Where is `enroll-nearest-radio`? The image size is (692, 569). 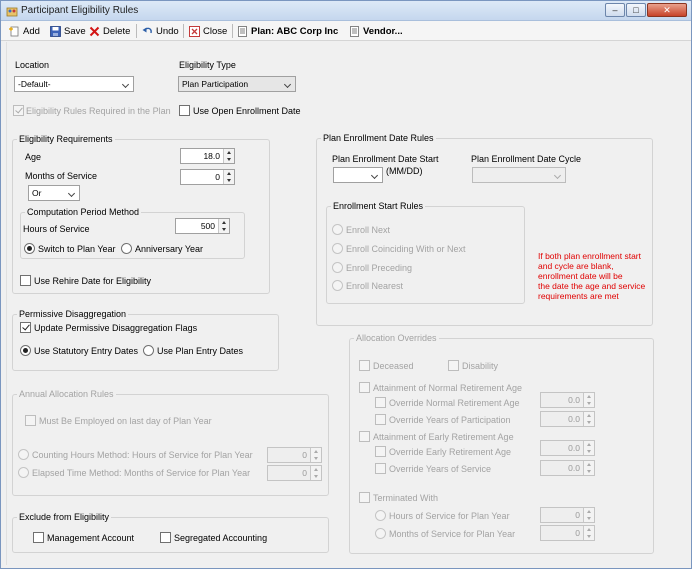
enroll-nearest-radio is located at coordinates (337, 285).